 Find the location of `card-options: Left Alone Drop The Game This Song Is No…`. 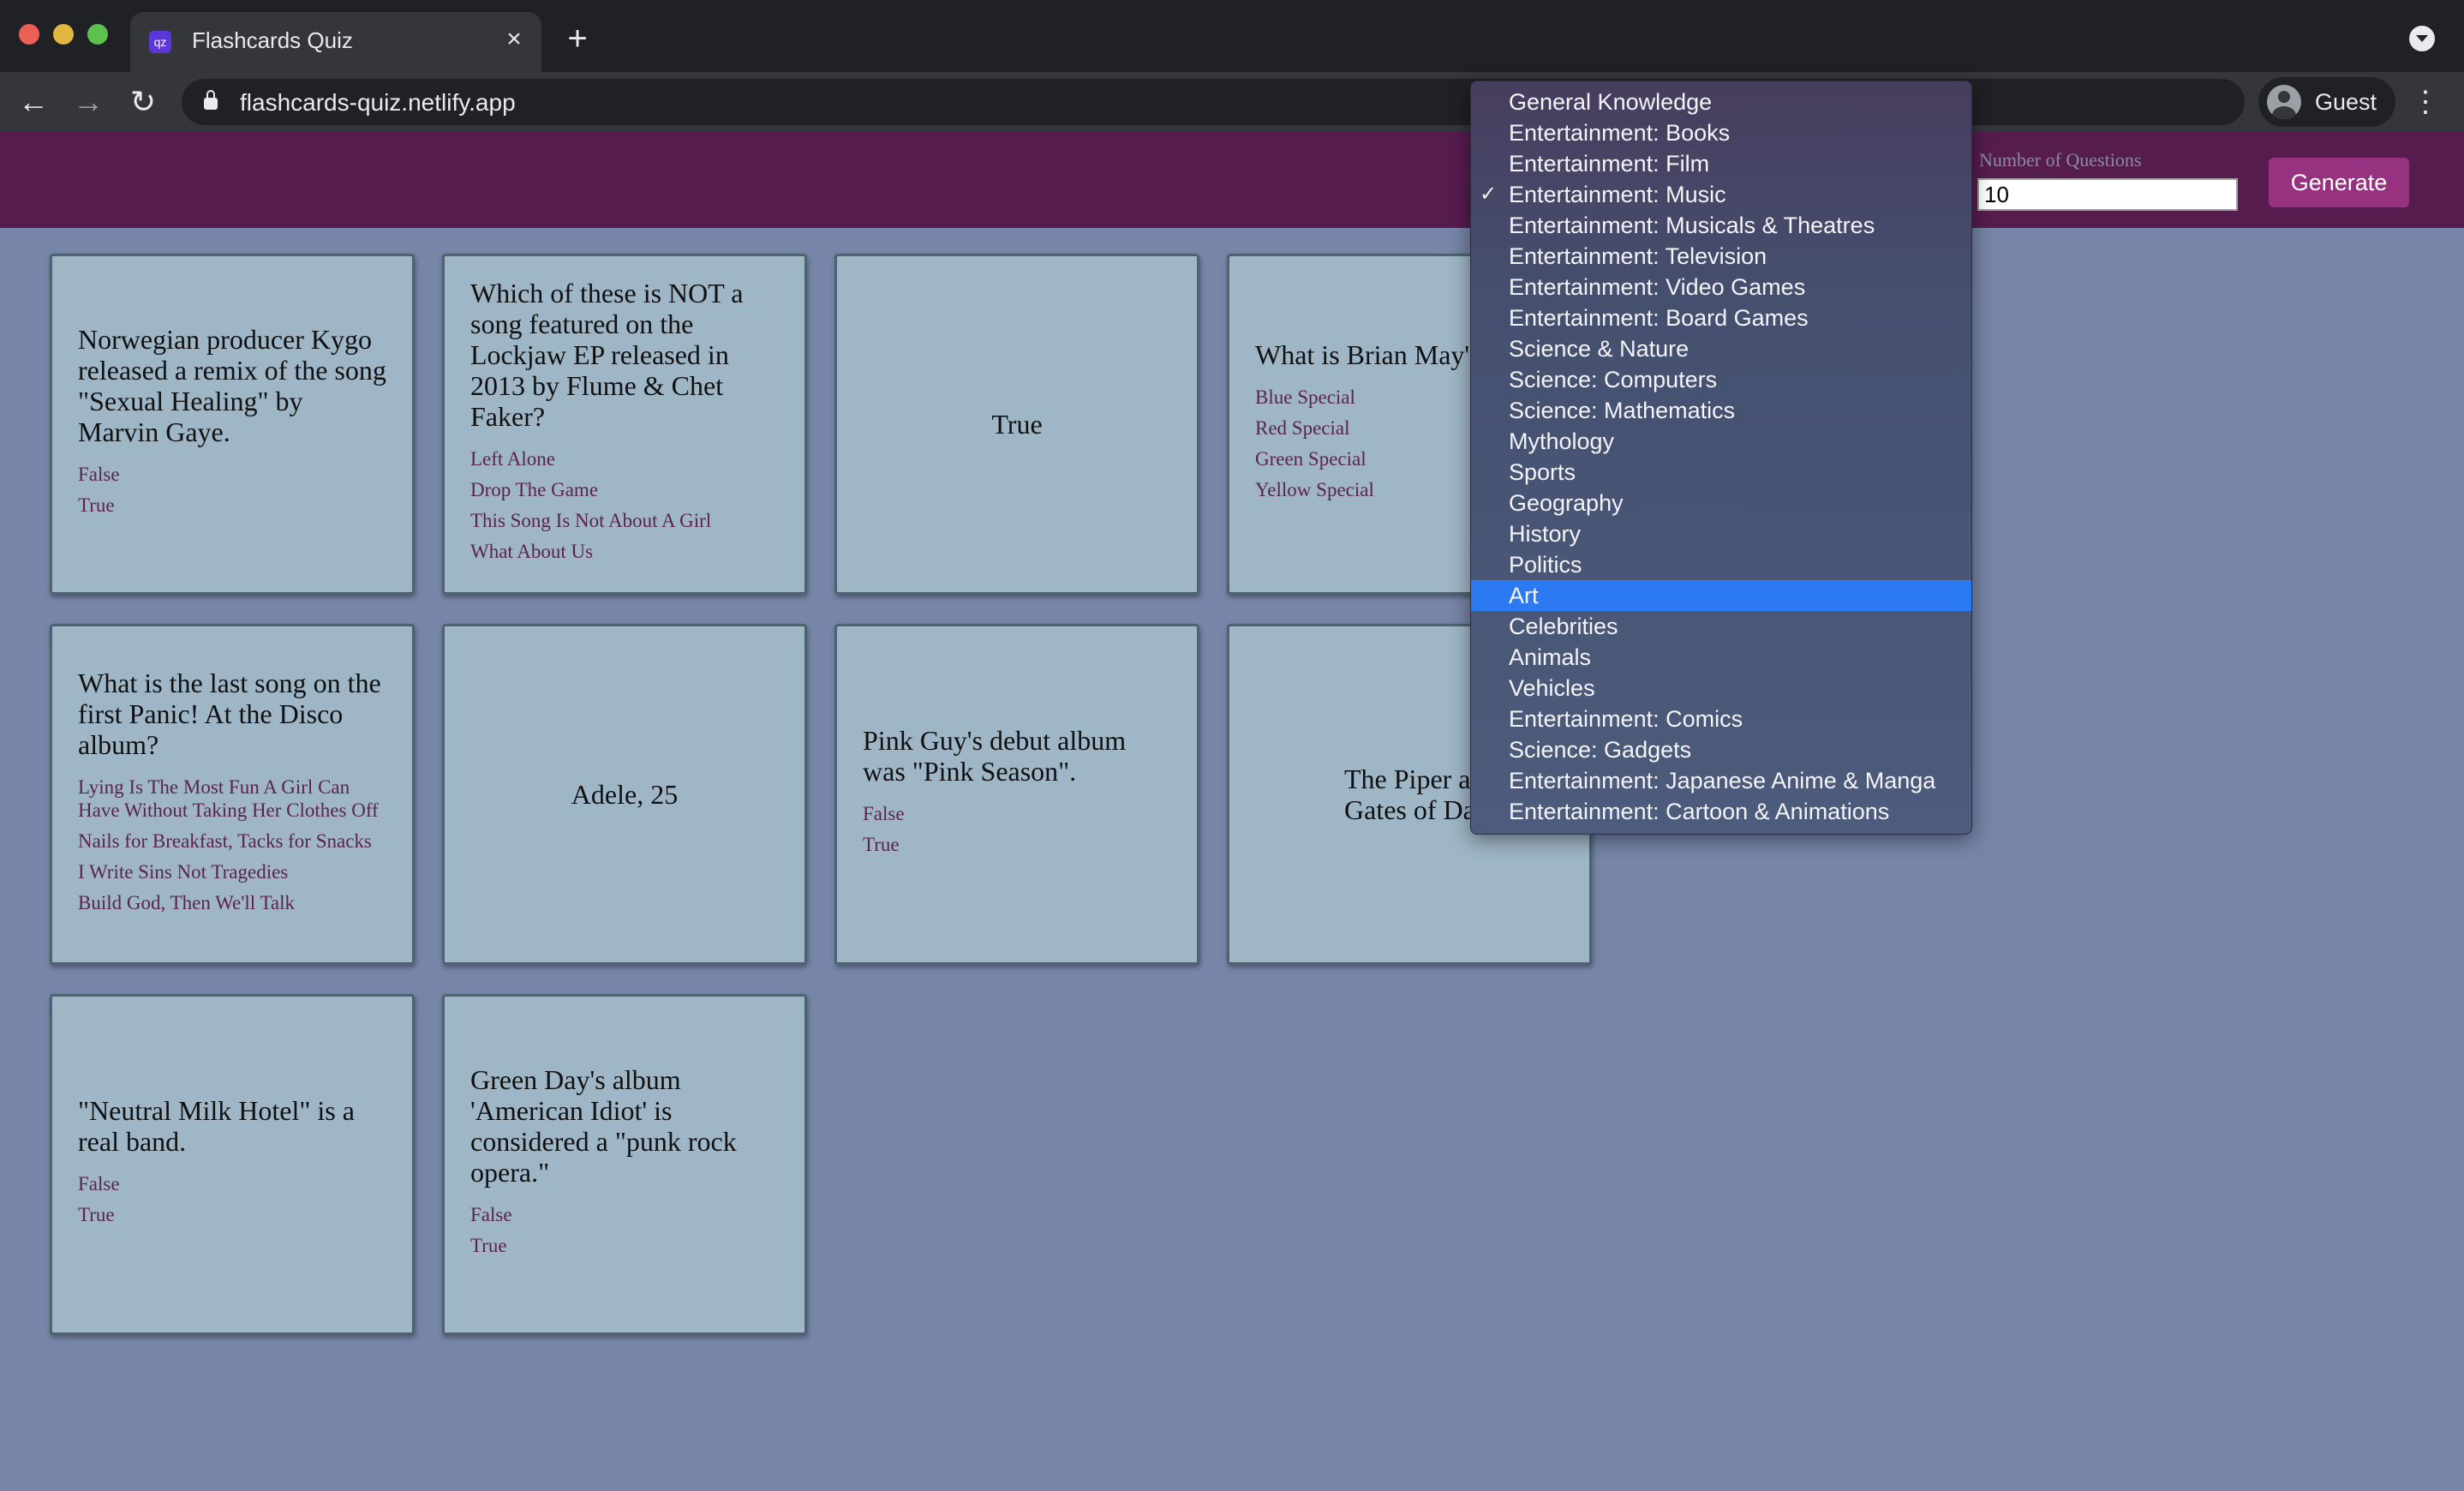

card-options: Left Alone Drop The Game This Song Is No… is located at coordinates (624, 509).